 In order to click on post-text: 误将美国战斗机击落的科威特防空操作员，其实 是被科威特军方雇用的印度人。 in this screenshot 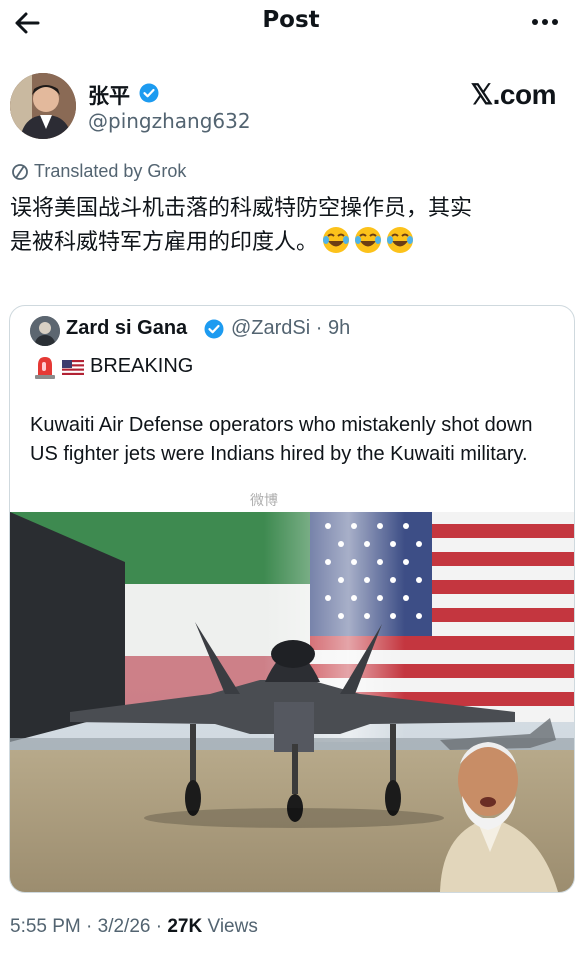, I will do `click(290, 226)`.